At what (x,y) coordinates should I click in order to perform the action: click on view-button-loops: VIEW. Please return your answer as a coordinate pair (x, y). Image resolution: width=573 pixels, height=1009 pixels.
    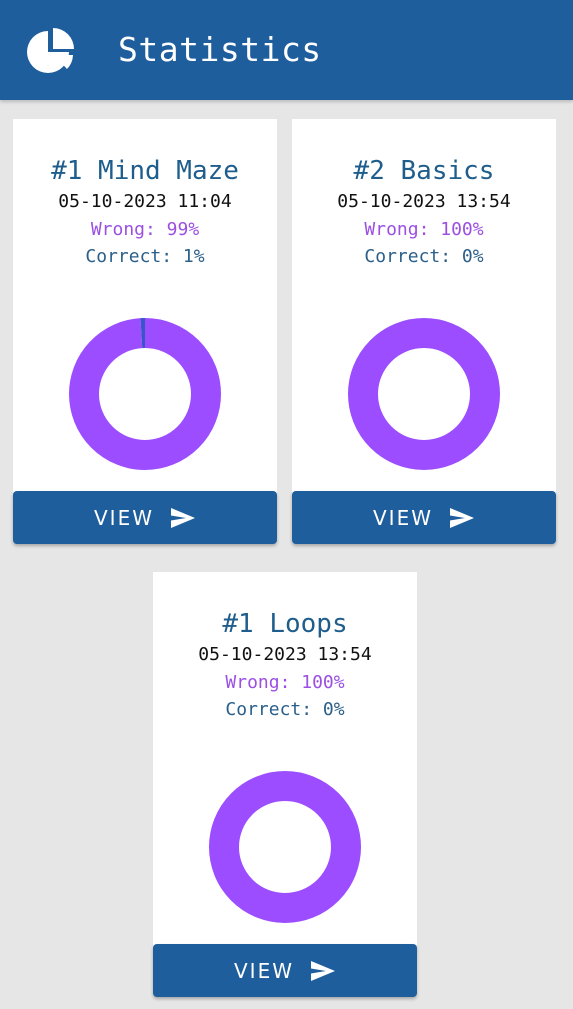
    Looking at the image, I should click on (285, 970).